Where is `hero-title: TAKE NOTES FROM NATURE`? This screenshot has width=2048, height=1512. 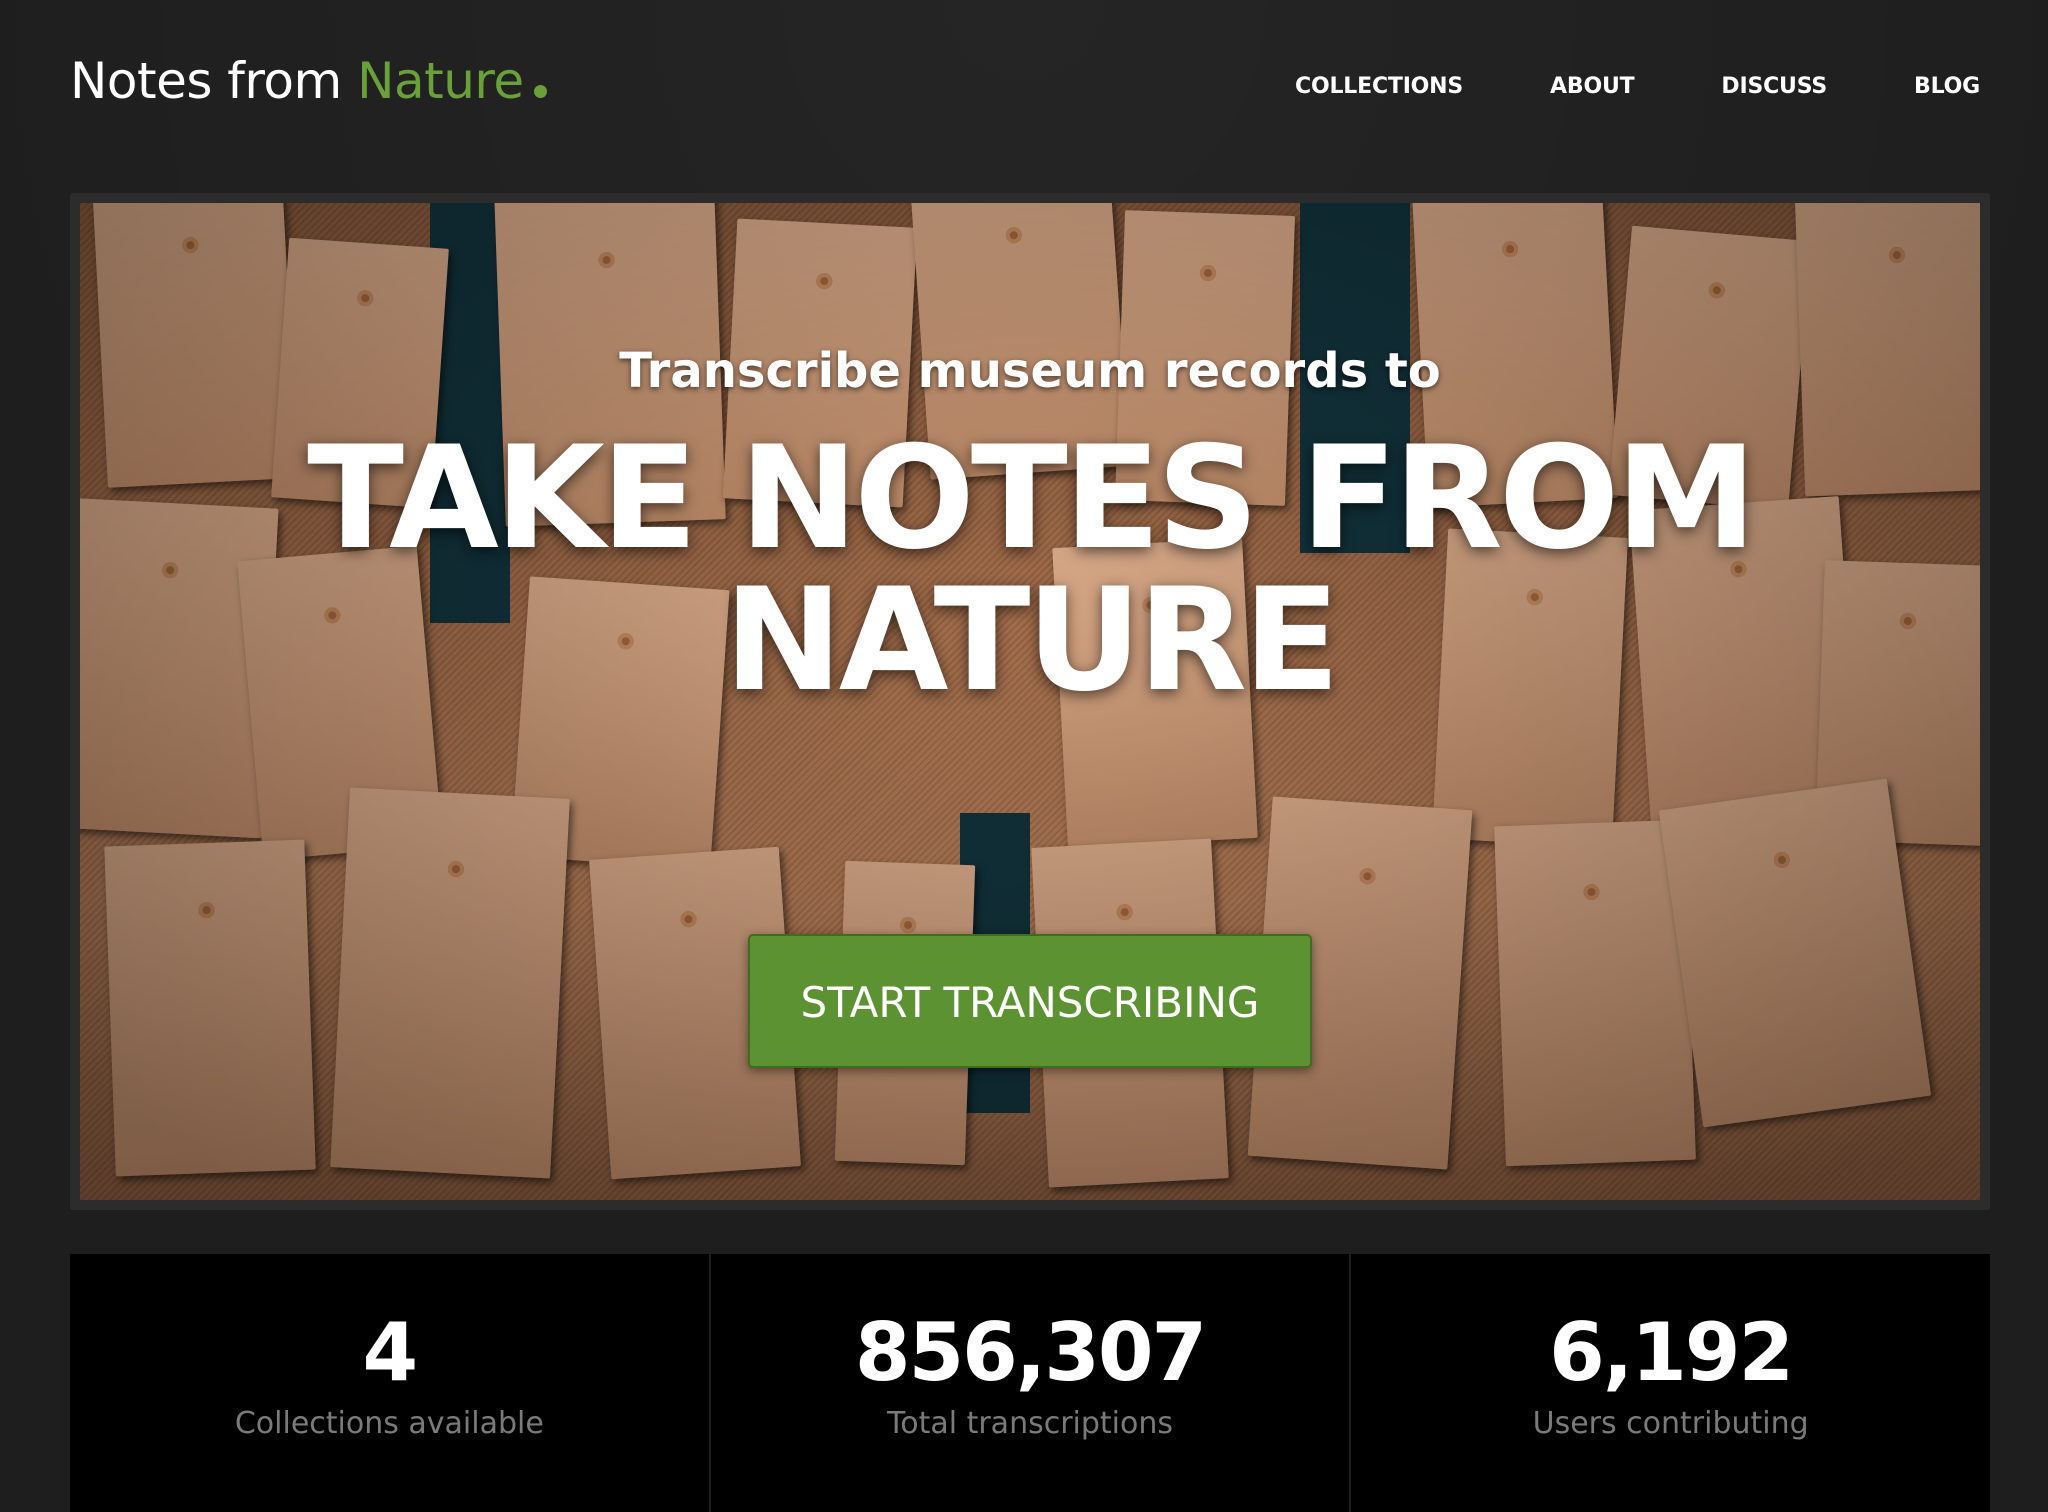 hero-title: TAKE NOTES FROM NATURE is located at coordinates (1032, 569).